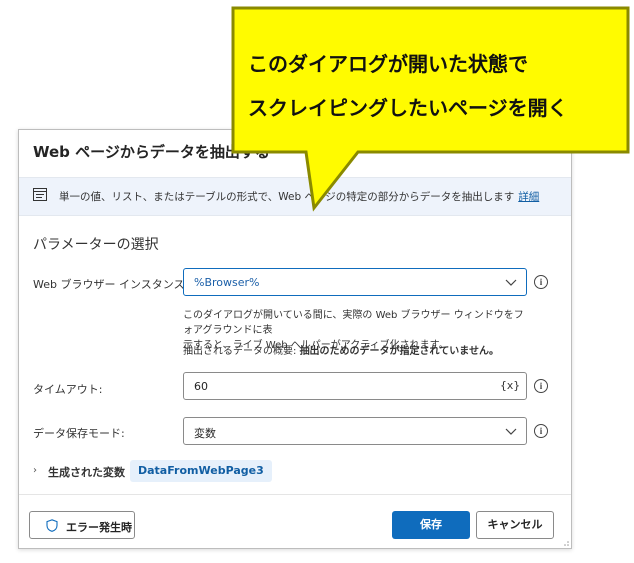 The height and width of the screenshot is (563, 634). I want to click on generated-variables-label: 生成された変数, so click(86, 472).